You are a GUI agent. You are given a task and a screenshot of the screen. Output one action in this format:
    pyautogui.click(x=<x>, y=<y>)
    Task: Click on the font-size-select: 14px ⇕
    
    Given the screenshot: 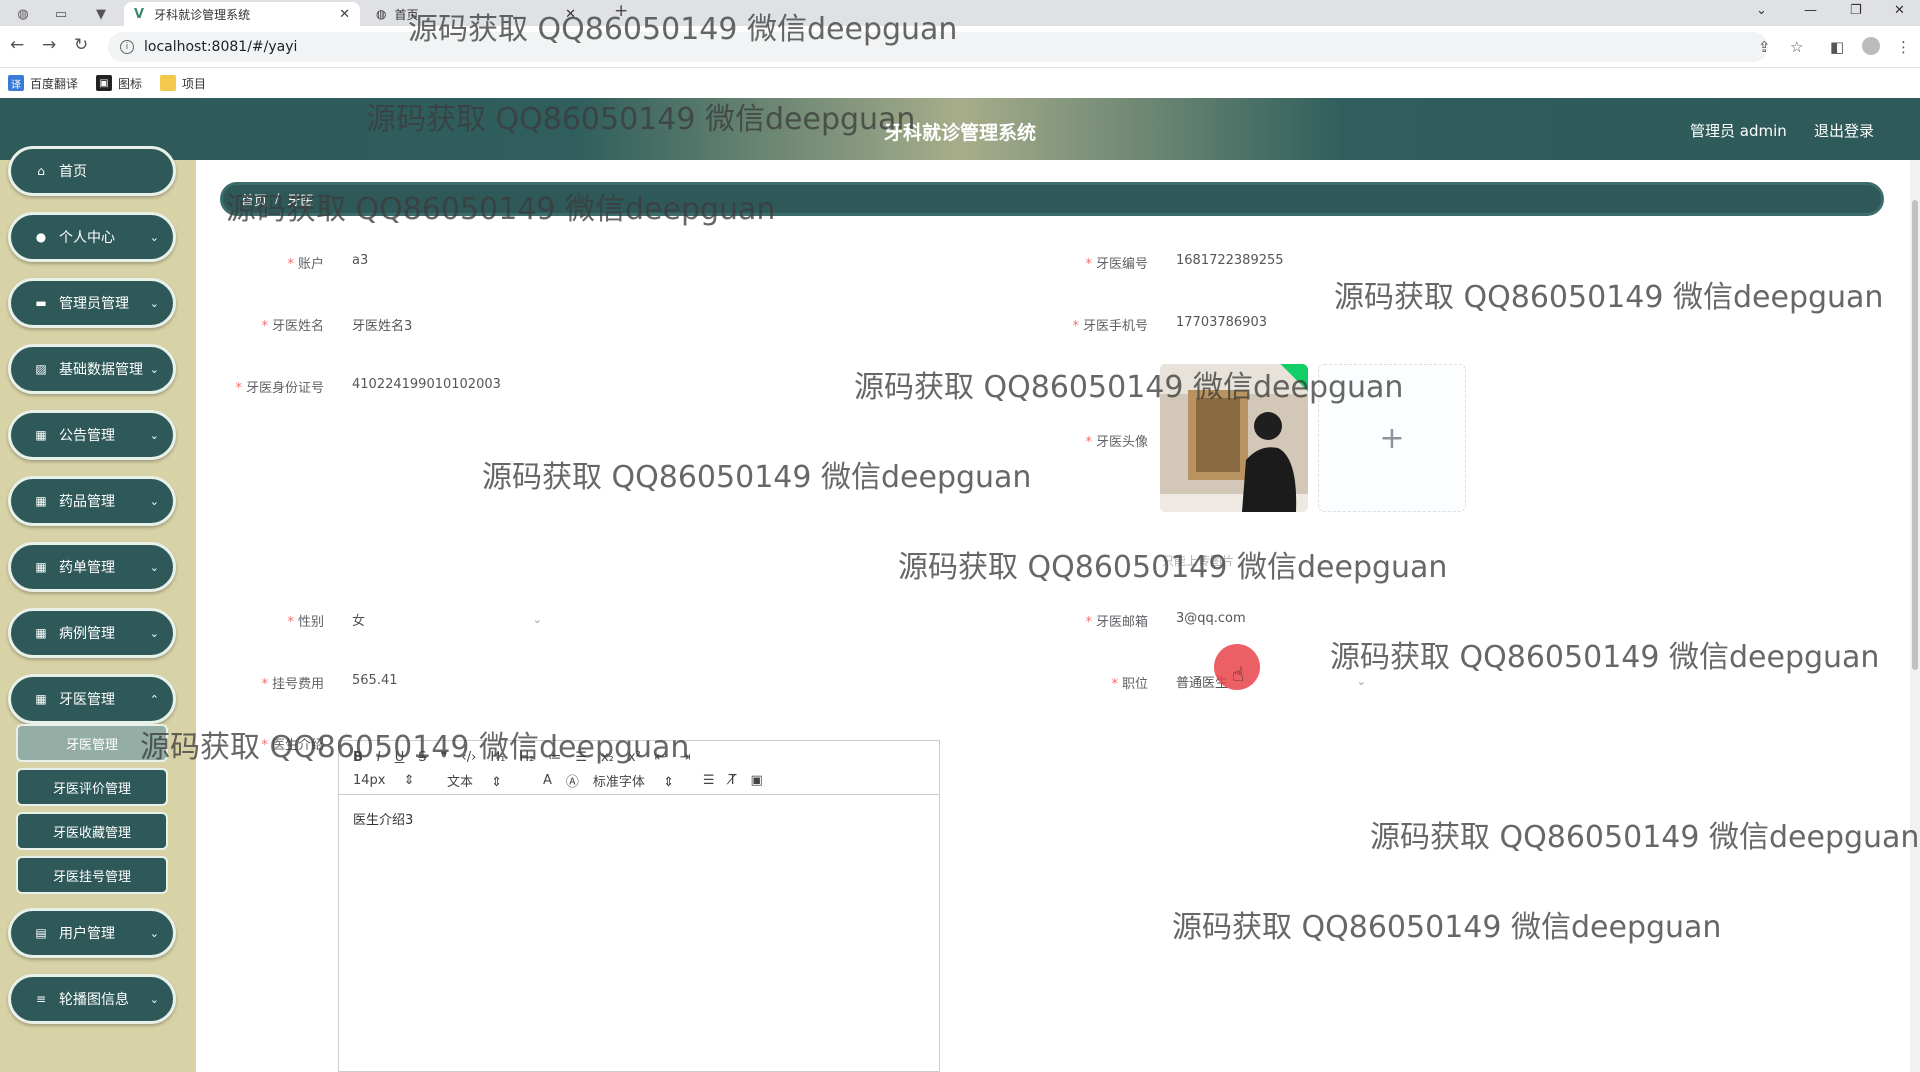 What is the action you would take?
    pyautogui.click(x=393, y=780)
    